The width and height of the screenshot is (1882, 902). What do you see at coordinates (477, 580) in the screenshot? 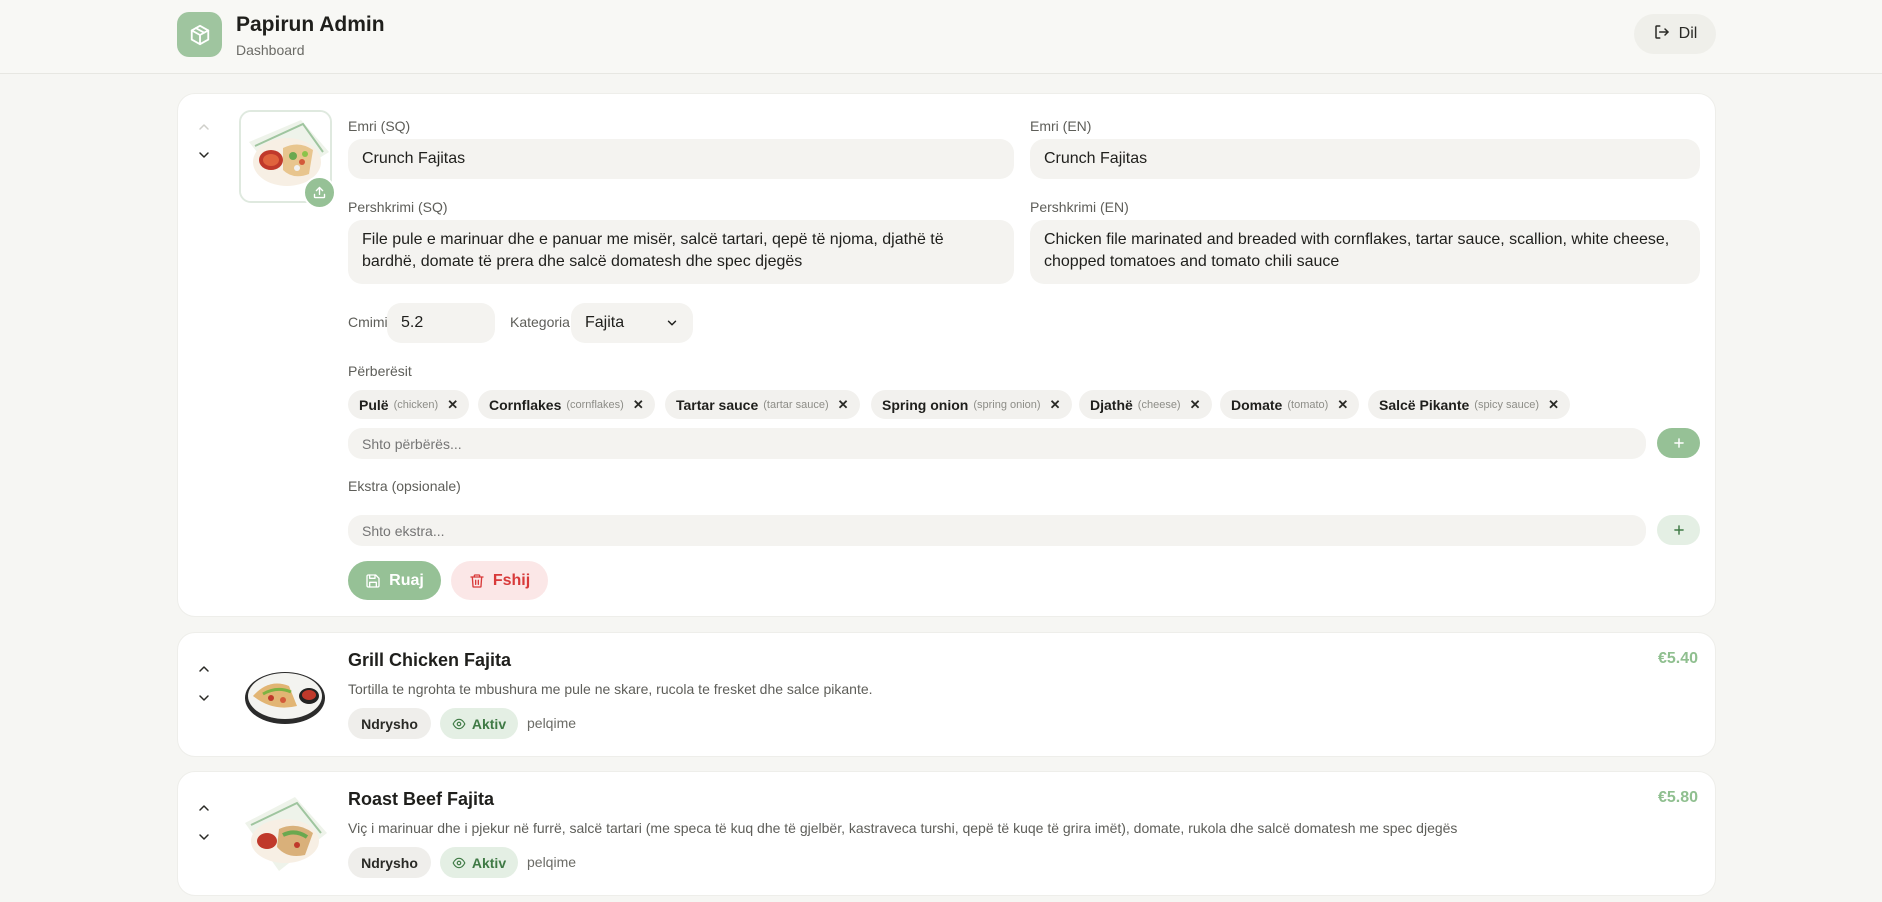
I see `trash-icon` at bounding box center [477, 580].